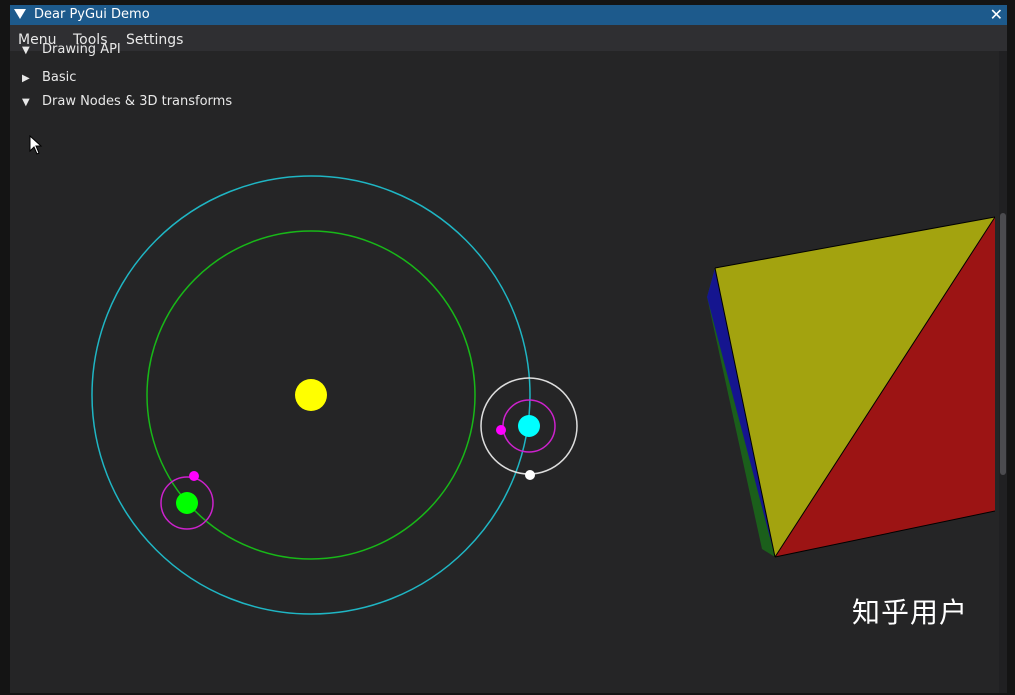  Describe the element at coordinates (1003, 344) in the screenshot. I see `scrollbar-thumb` at that location.